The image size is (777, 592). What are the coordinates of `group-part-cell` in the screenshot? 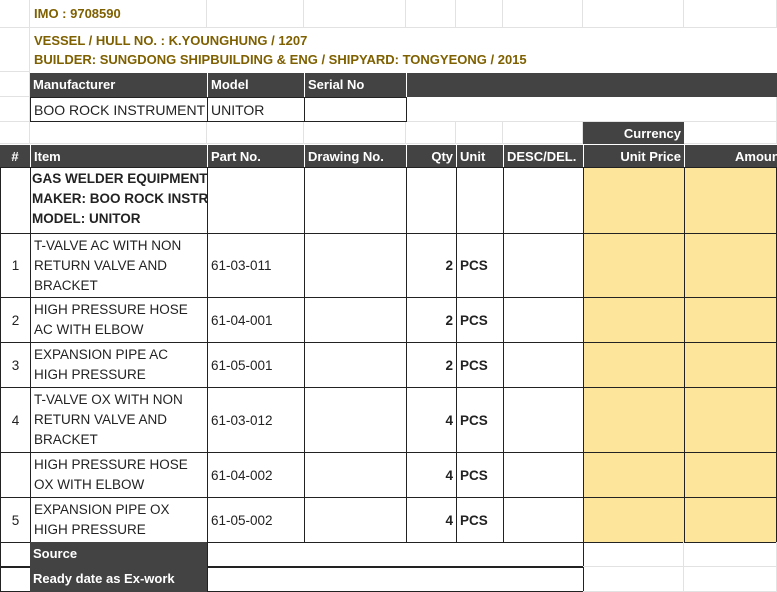 It's located at (256, 200).